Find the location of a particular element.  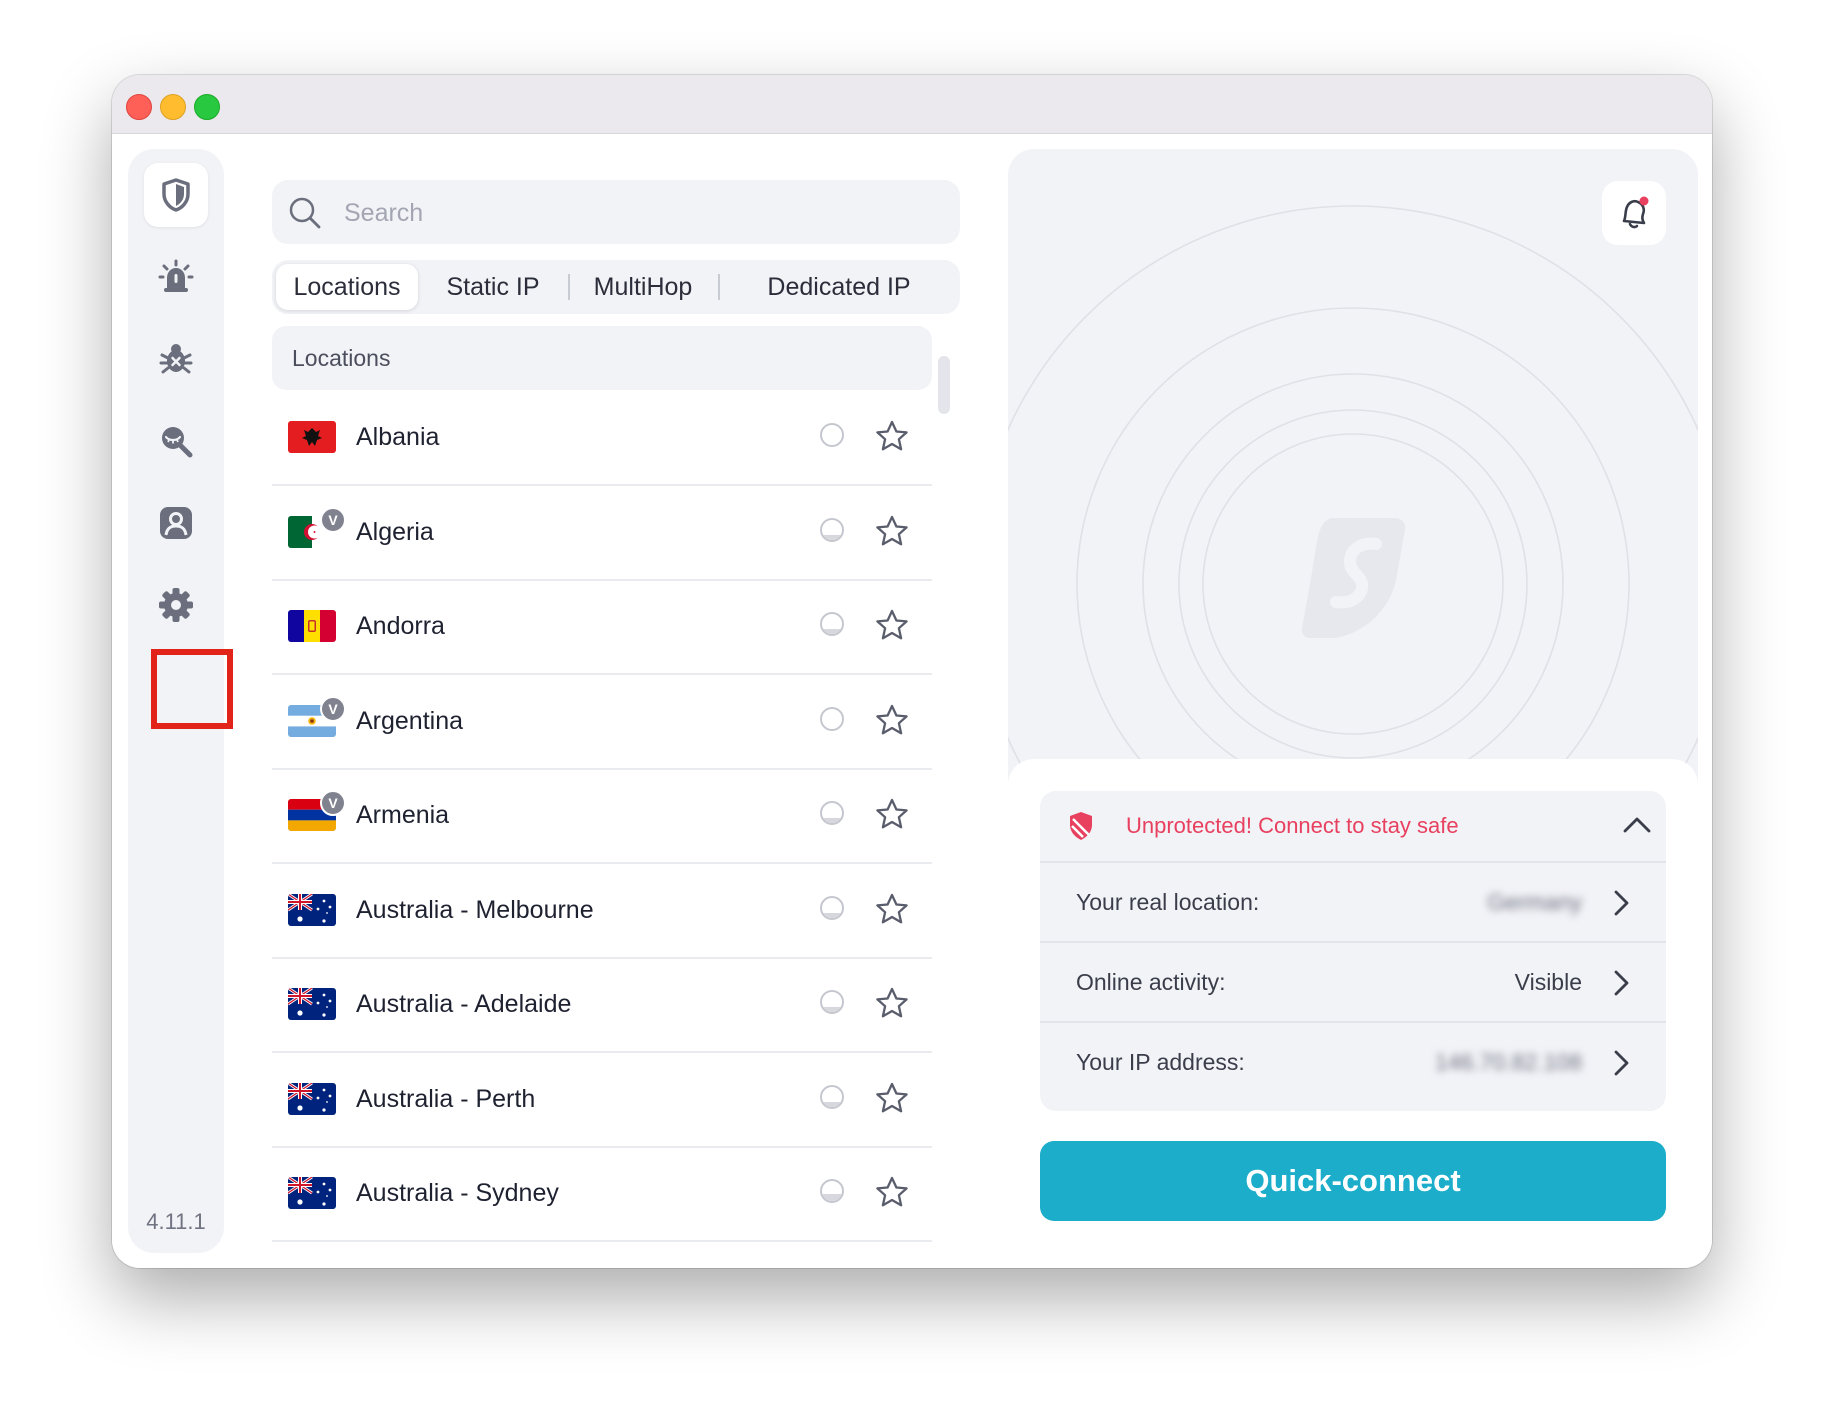

status-header: Unprotected! Connect to stay safe is located at coordinates (1353, 826).